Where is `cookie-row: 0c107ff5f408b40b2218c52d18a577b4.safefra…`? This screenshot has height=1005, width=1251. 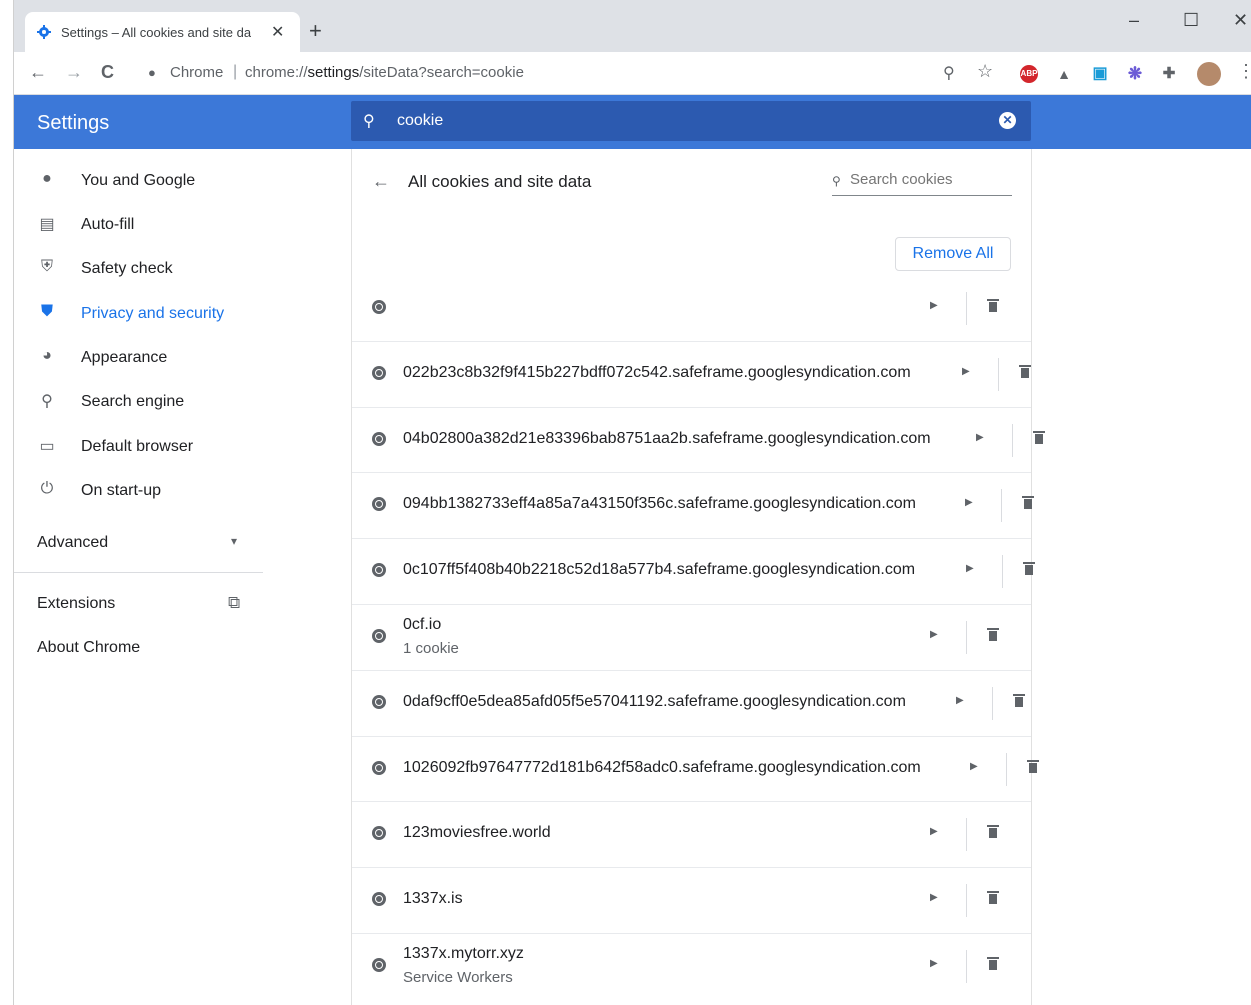
cookie-row: 0c107ff5f408b40b2218c52d18a577b4.safefra… is located at coordinates (693, 571).